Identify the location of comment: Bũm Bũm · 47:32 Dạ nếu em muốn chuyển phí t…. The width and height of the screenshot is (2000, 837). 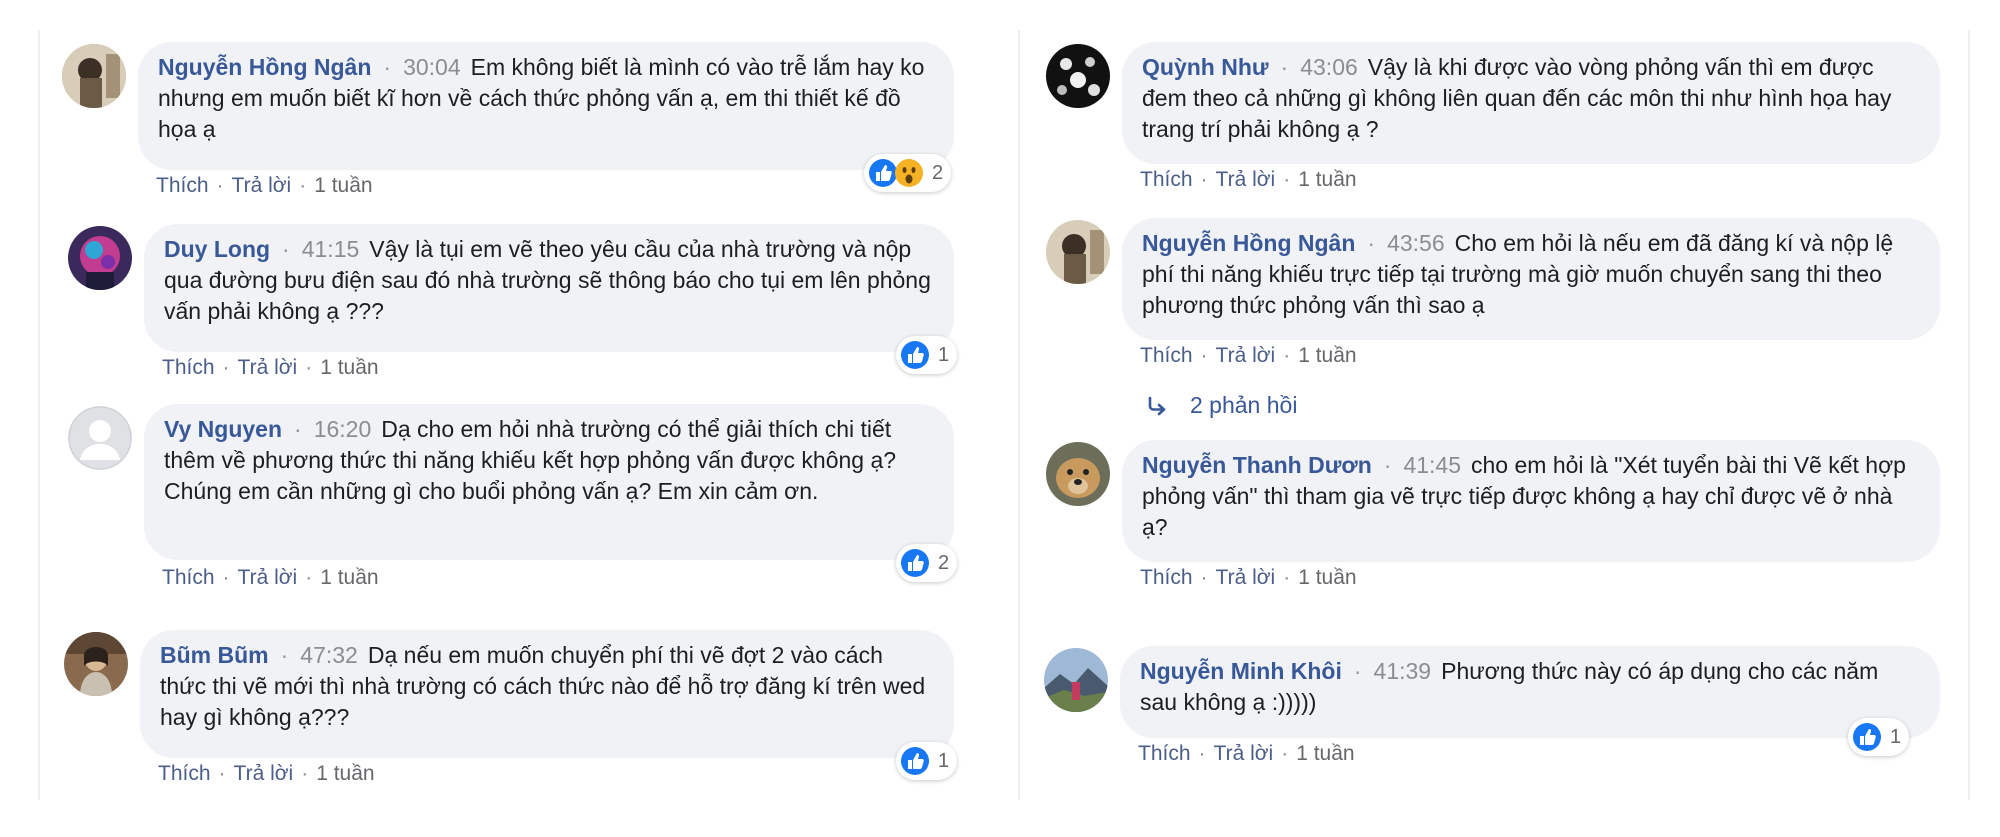
(510, 715).